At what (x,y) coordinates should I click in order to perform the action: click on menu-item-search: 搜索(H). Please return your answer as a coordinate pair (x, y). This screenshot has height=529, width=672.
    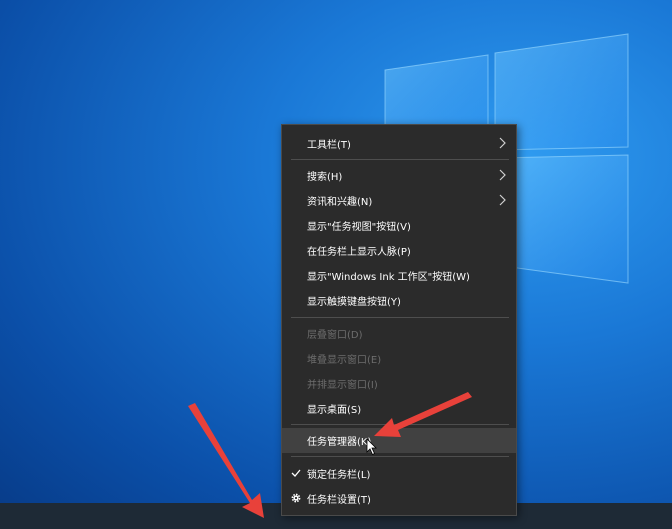
    Looking at the image, I should click on (399, 175).